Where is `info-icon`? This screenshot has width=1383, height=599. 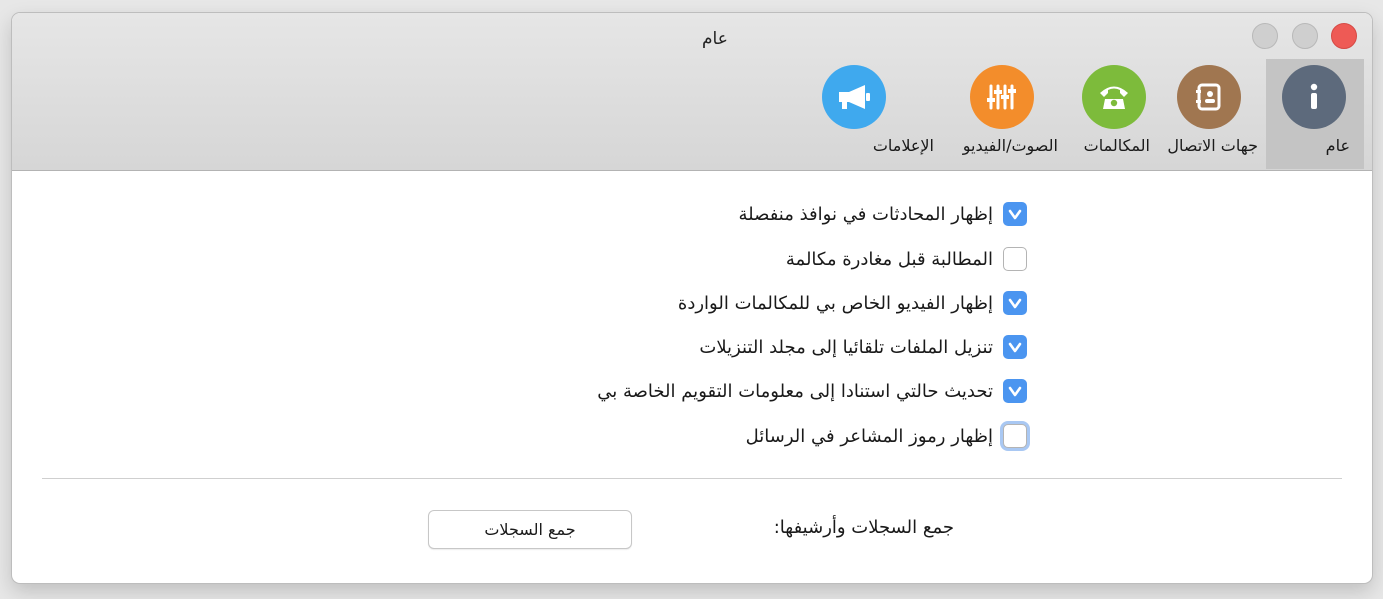 info-icon is located at coordinates (1314, 97).